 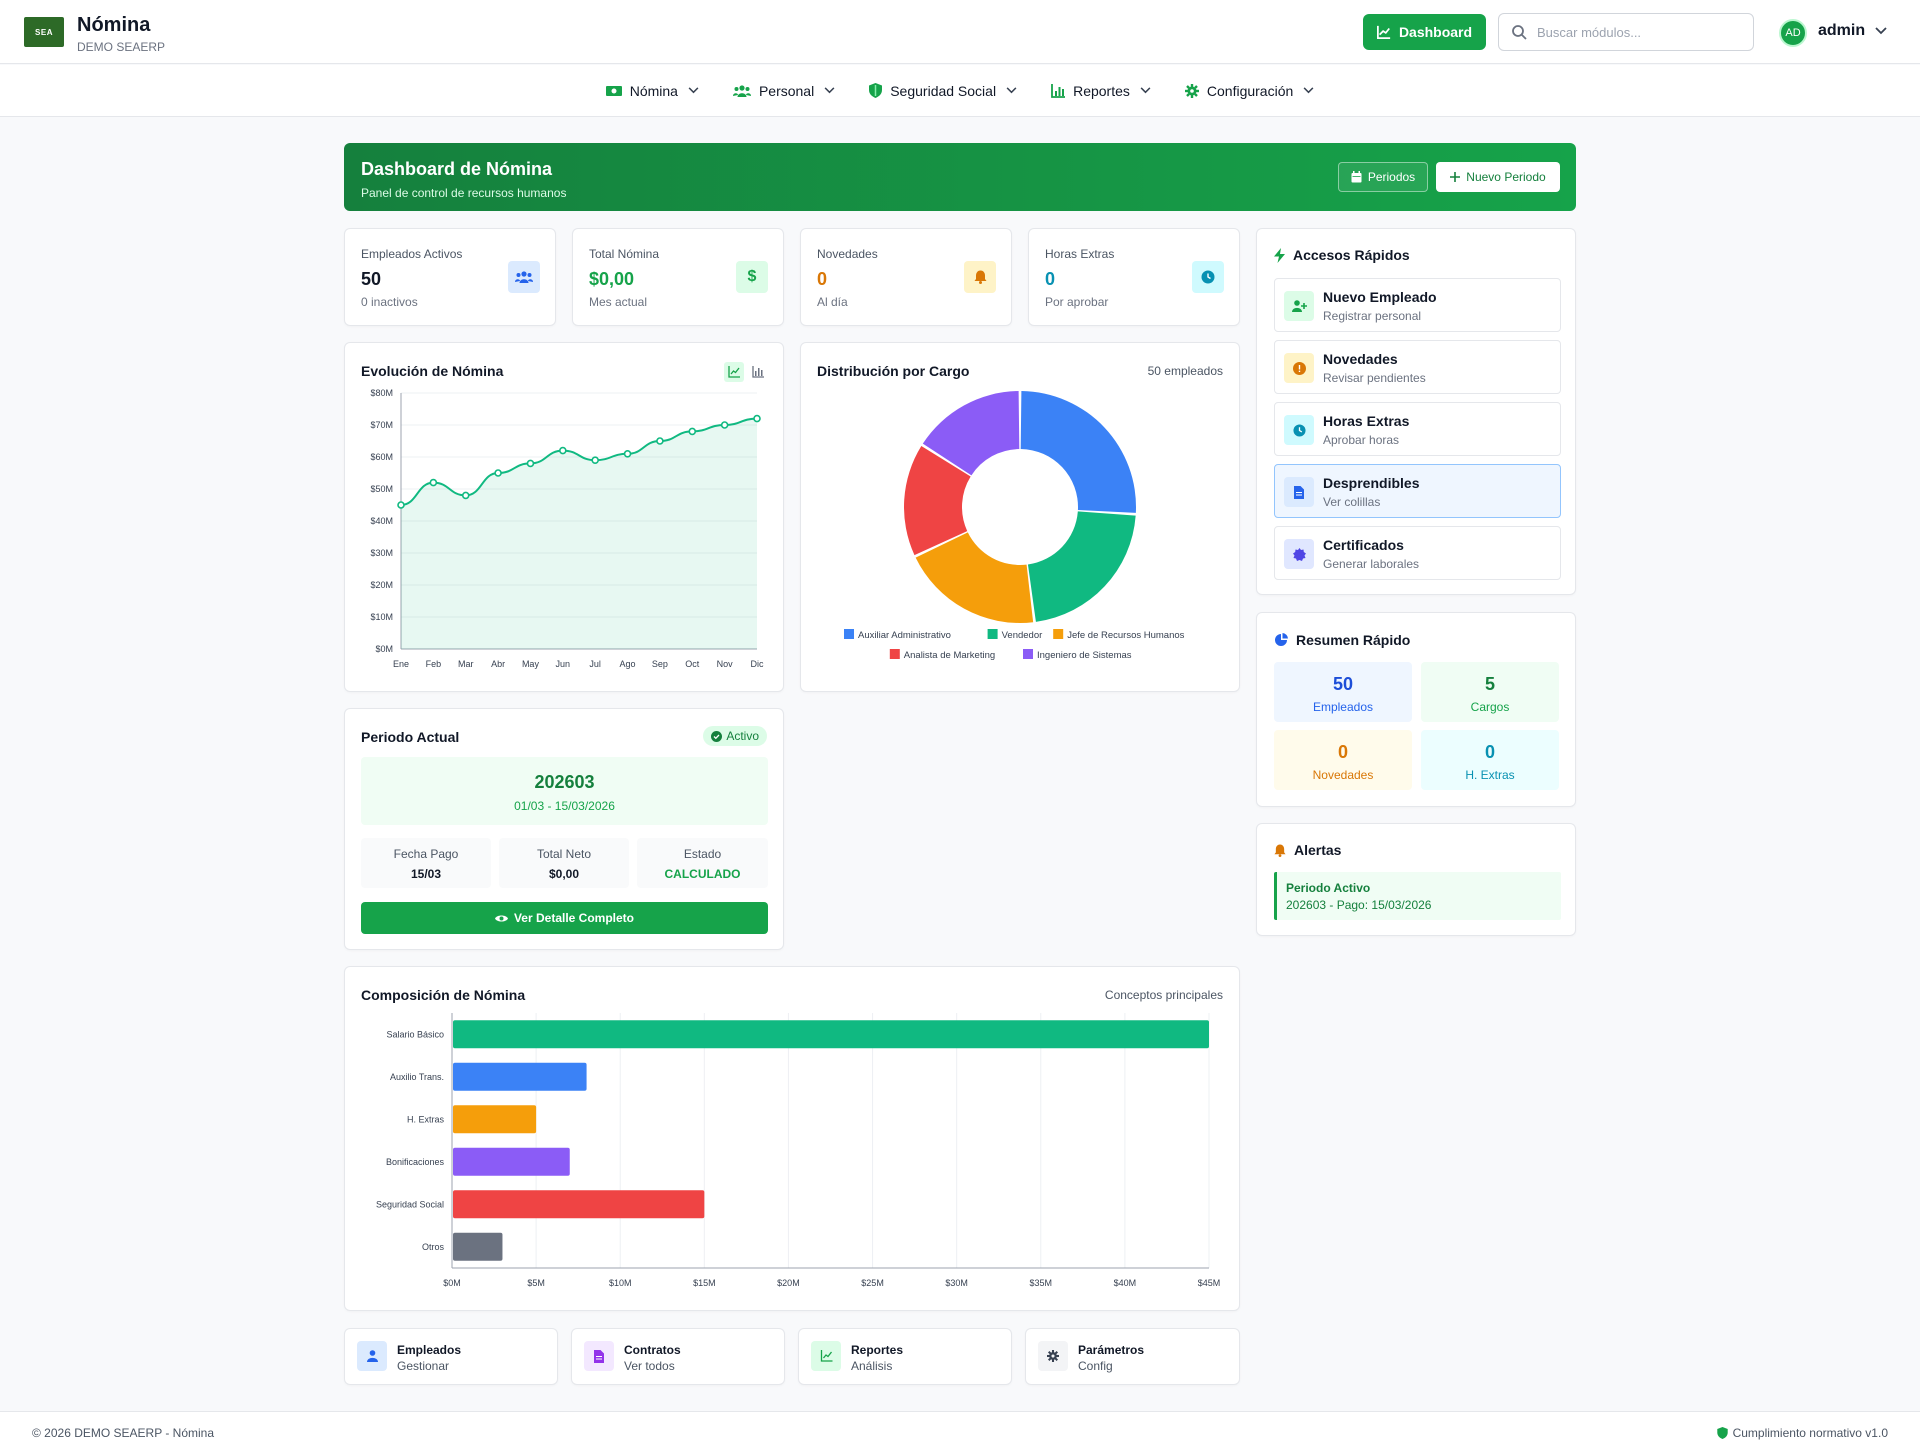 What do you see at coordinates (1101, 91) in the screenshot?
I see `nav-item-reportes: Reportes` at bounding box center [1101, 91].